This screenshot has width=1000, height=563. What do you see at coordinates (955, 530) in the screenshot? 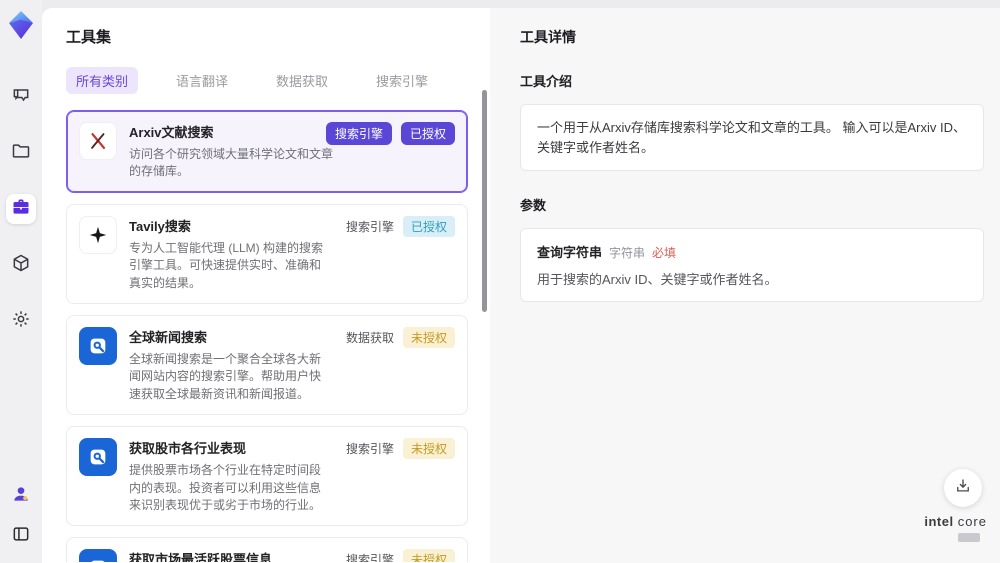
I see `intel-core-logo: intel core` at bounding box center [955, 530].